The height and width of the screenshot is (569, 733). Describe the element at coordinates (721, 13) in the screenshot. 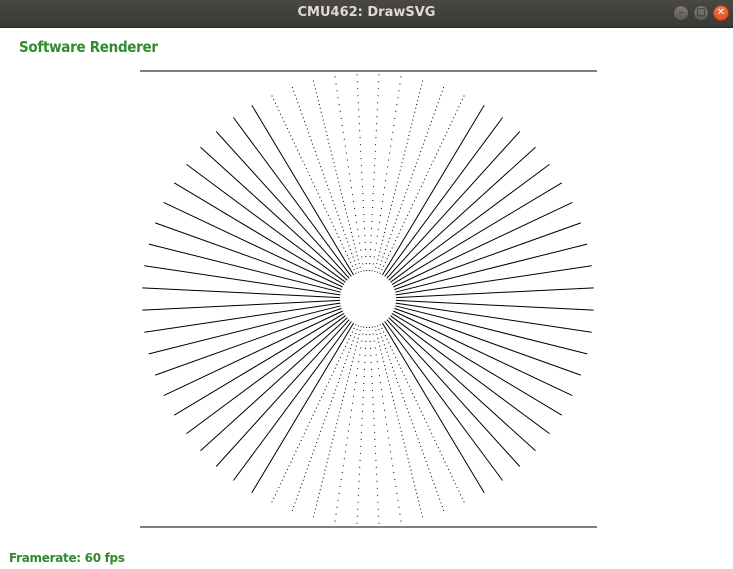

I see `close-icon: ✕` at that location.